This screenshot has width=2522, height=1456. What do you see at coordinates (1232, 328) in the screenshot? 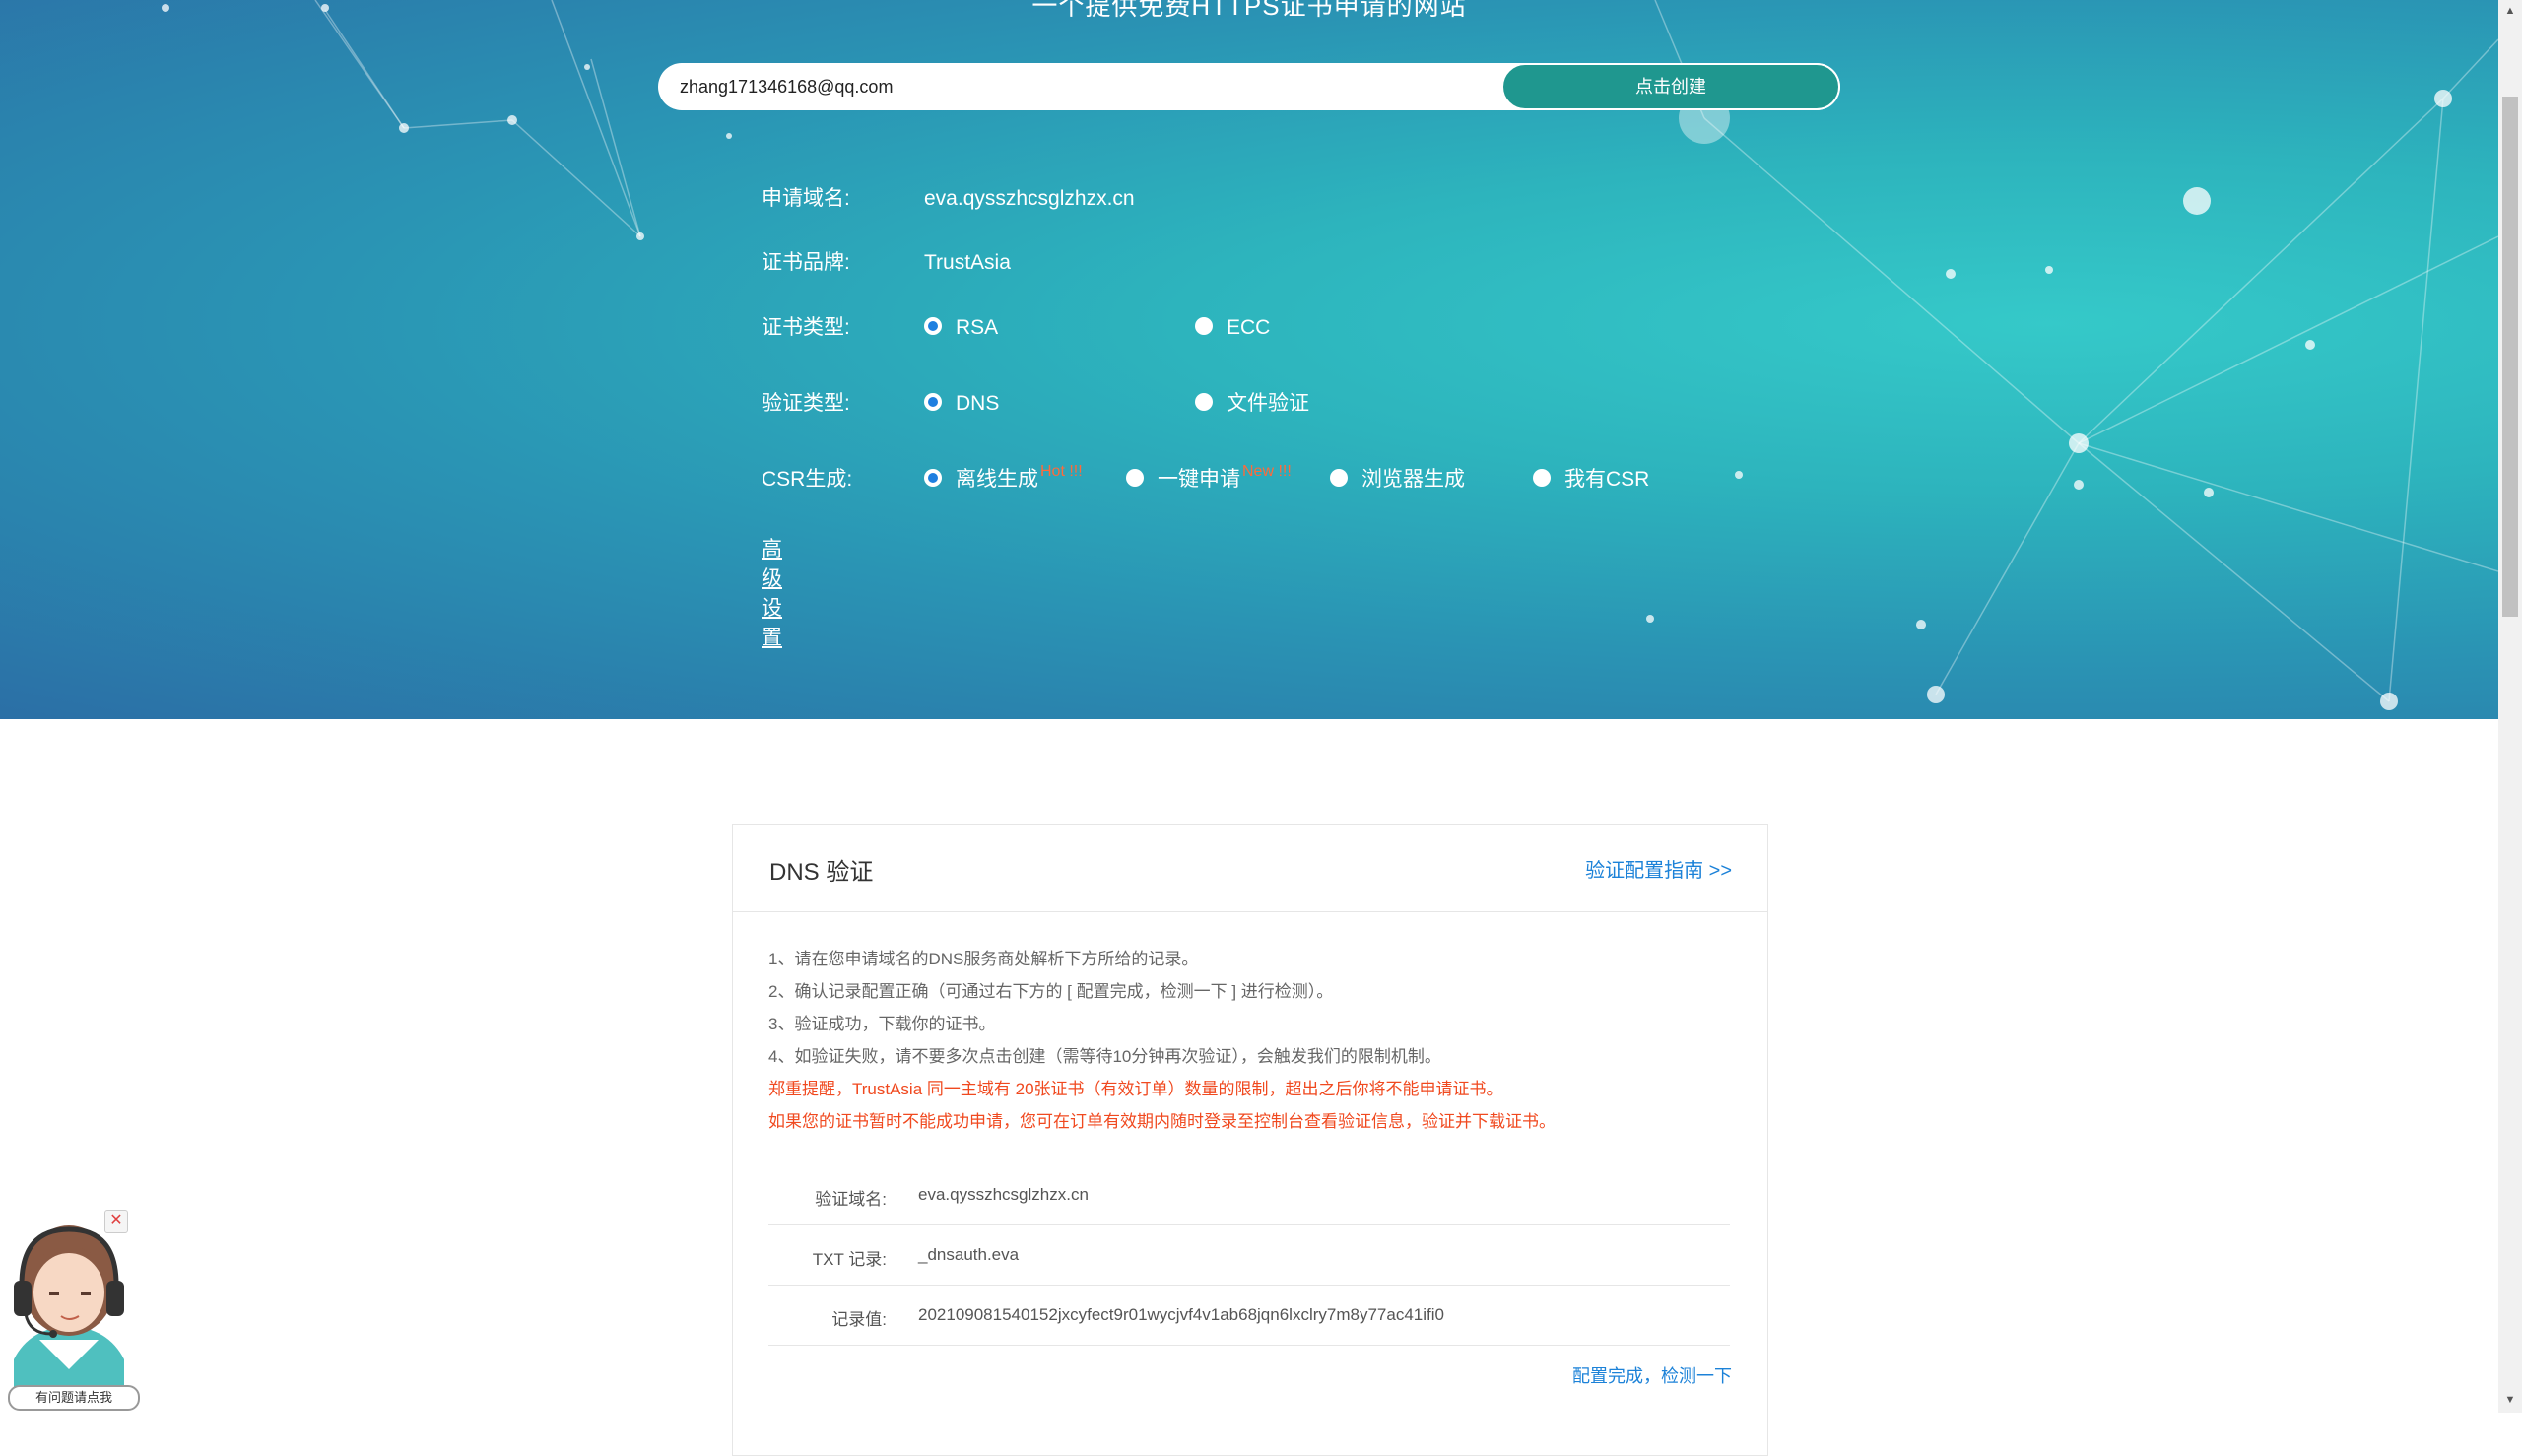
I see `radio-ecc: ECC` at bounding box center [1232, 328].